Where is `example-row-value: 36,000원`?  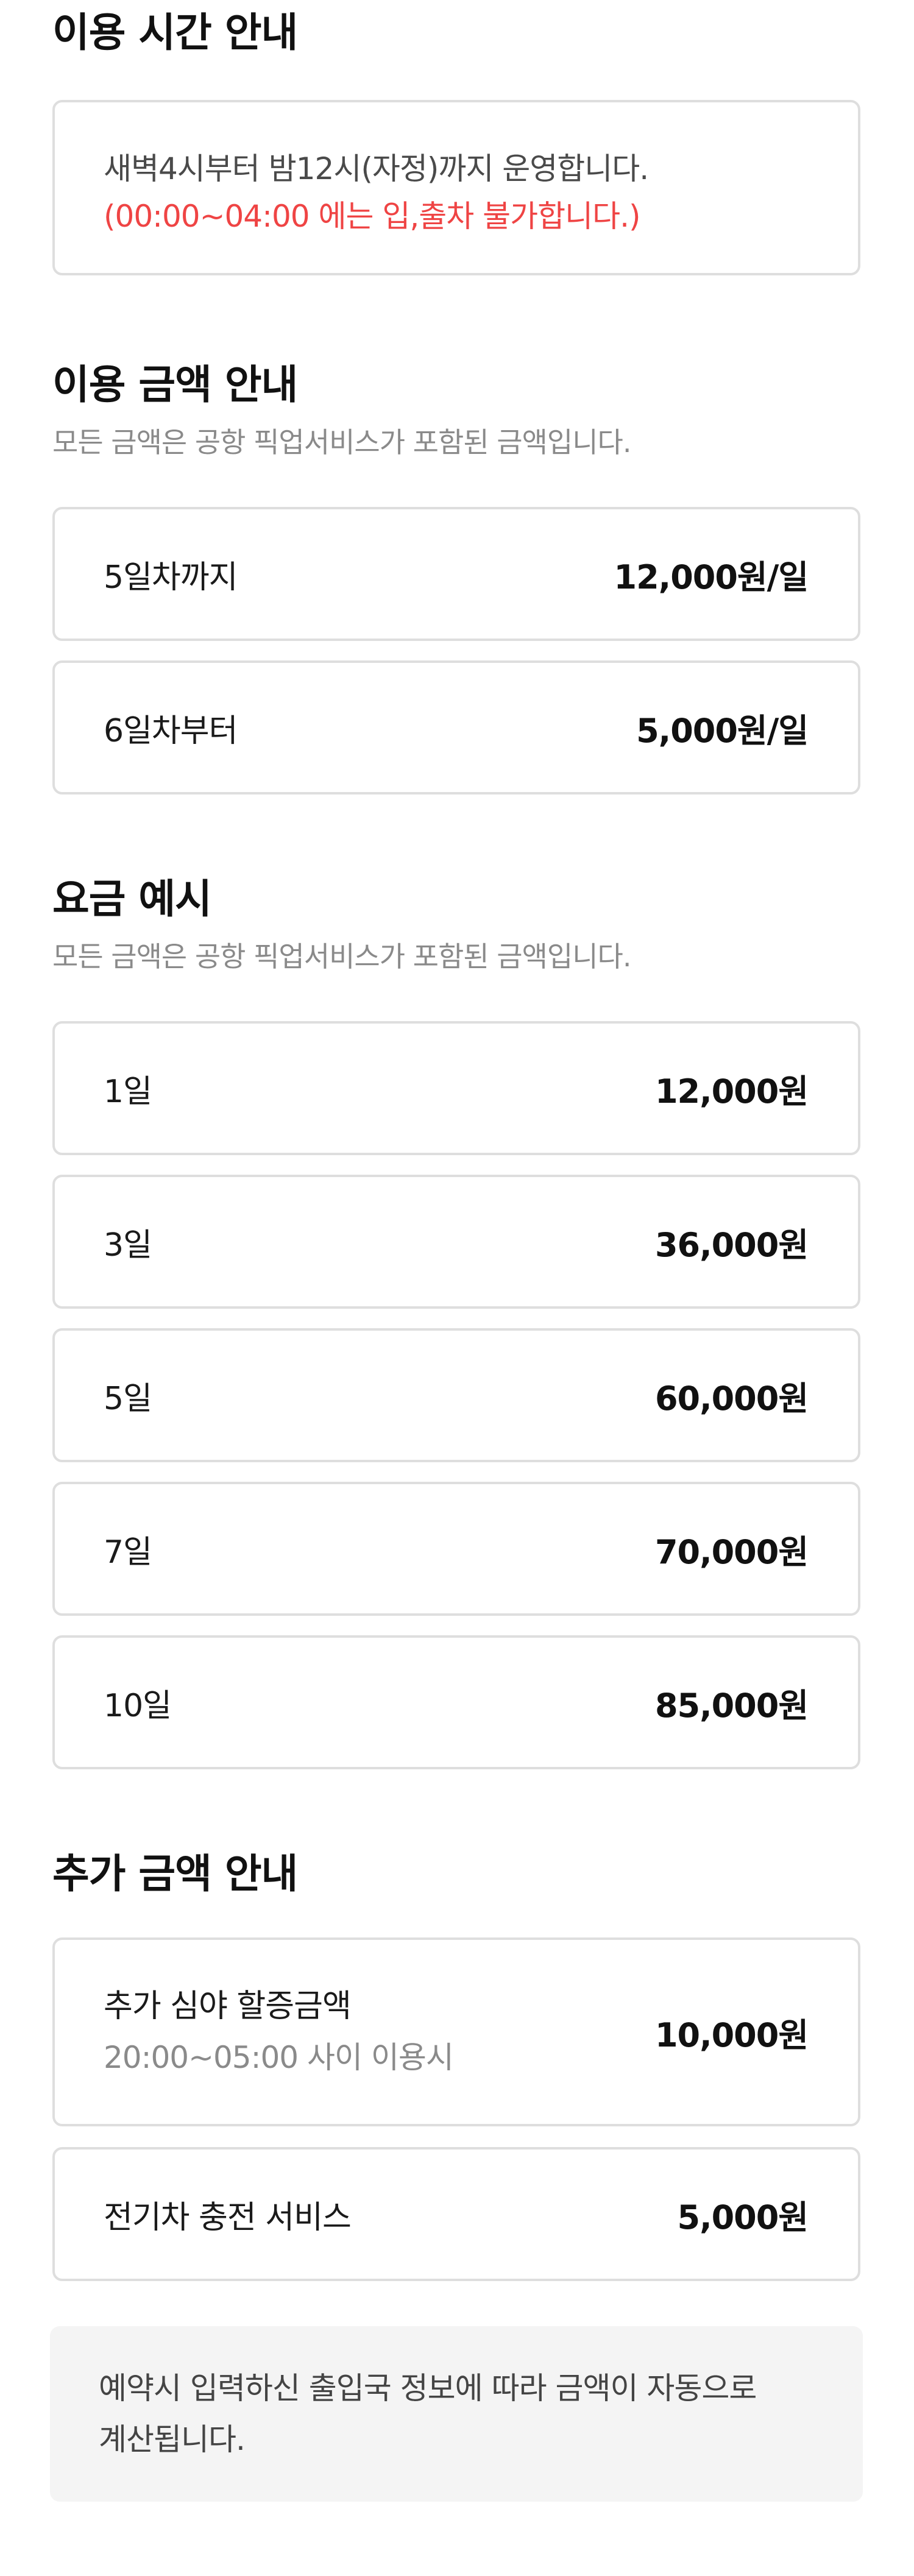
example-row-value: 36,000원 is located at coordinates (731, 1244).